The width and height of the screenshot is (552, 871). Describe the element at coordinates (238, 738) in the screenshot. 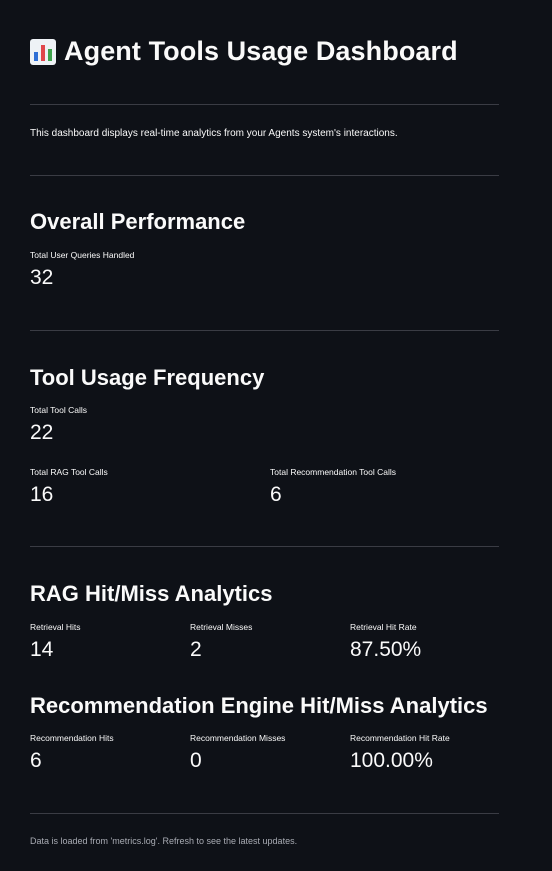

I see `metric-label: Recommendation Misses` at that location.